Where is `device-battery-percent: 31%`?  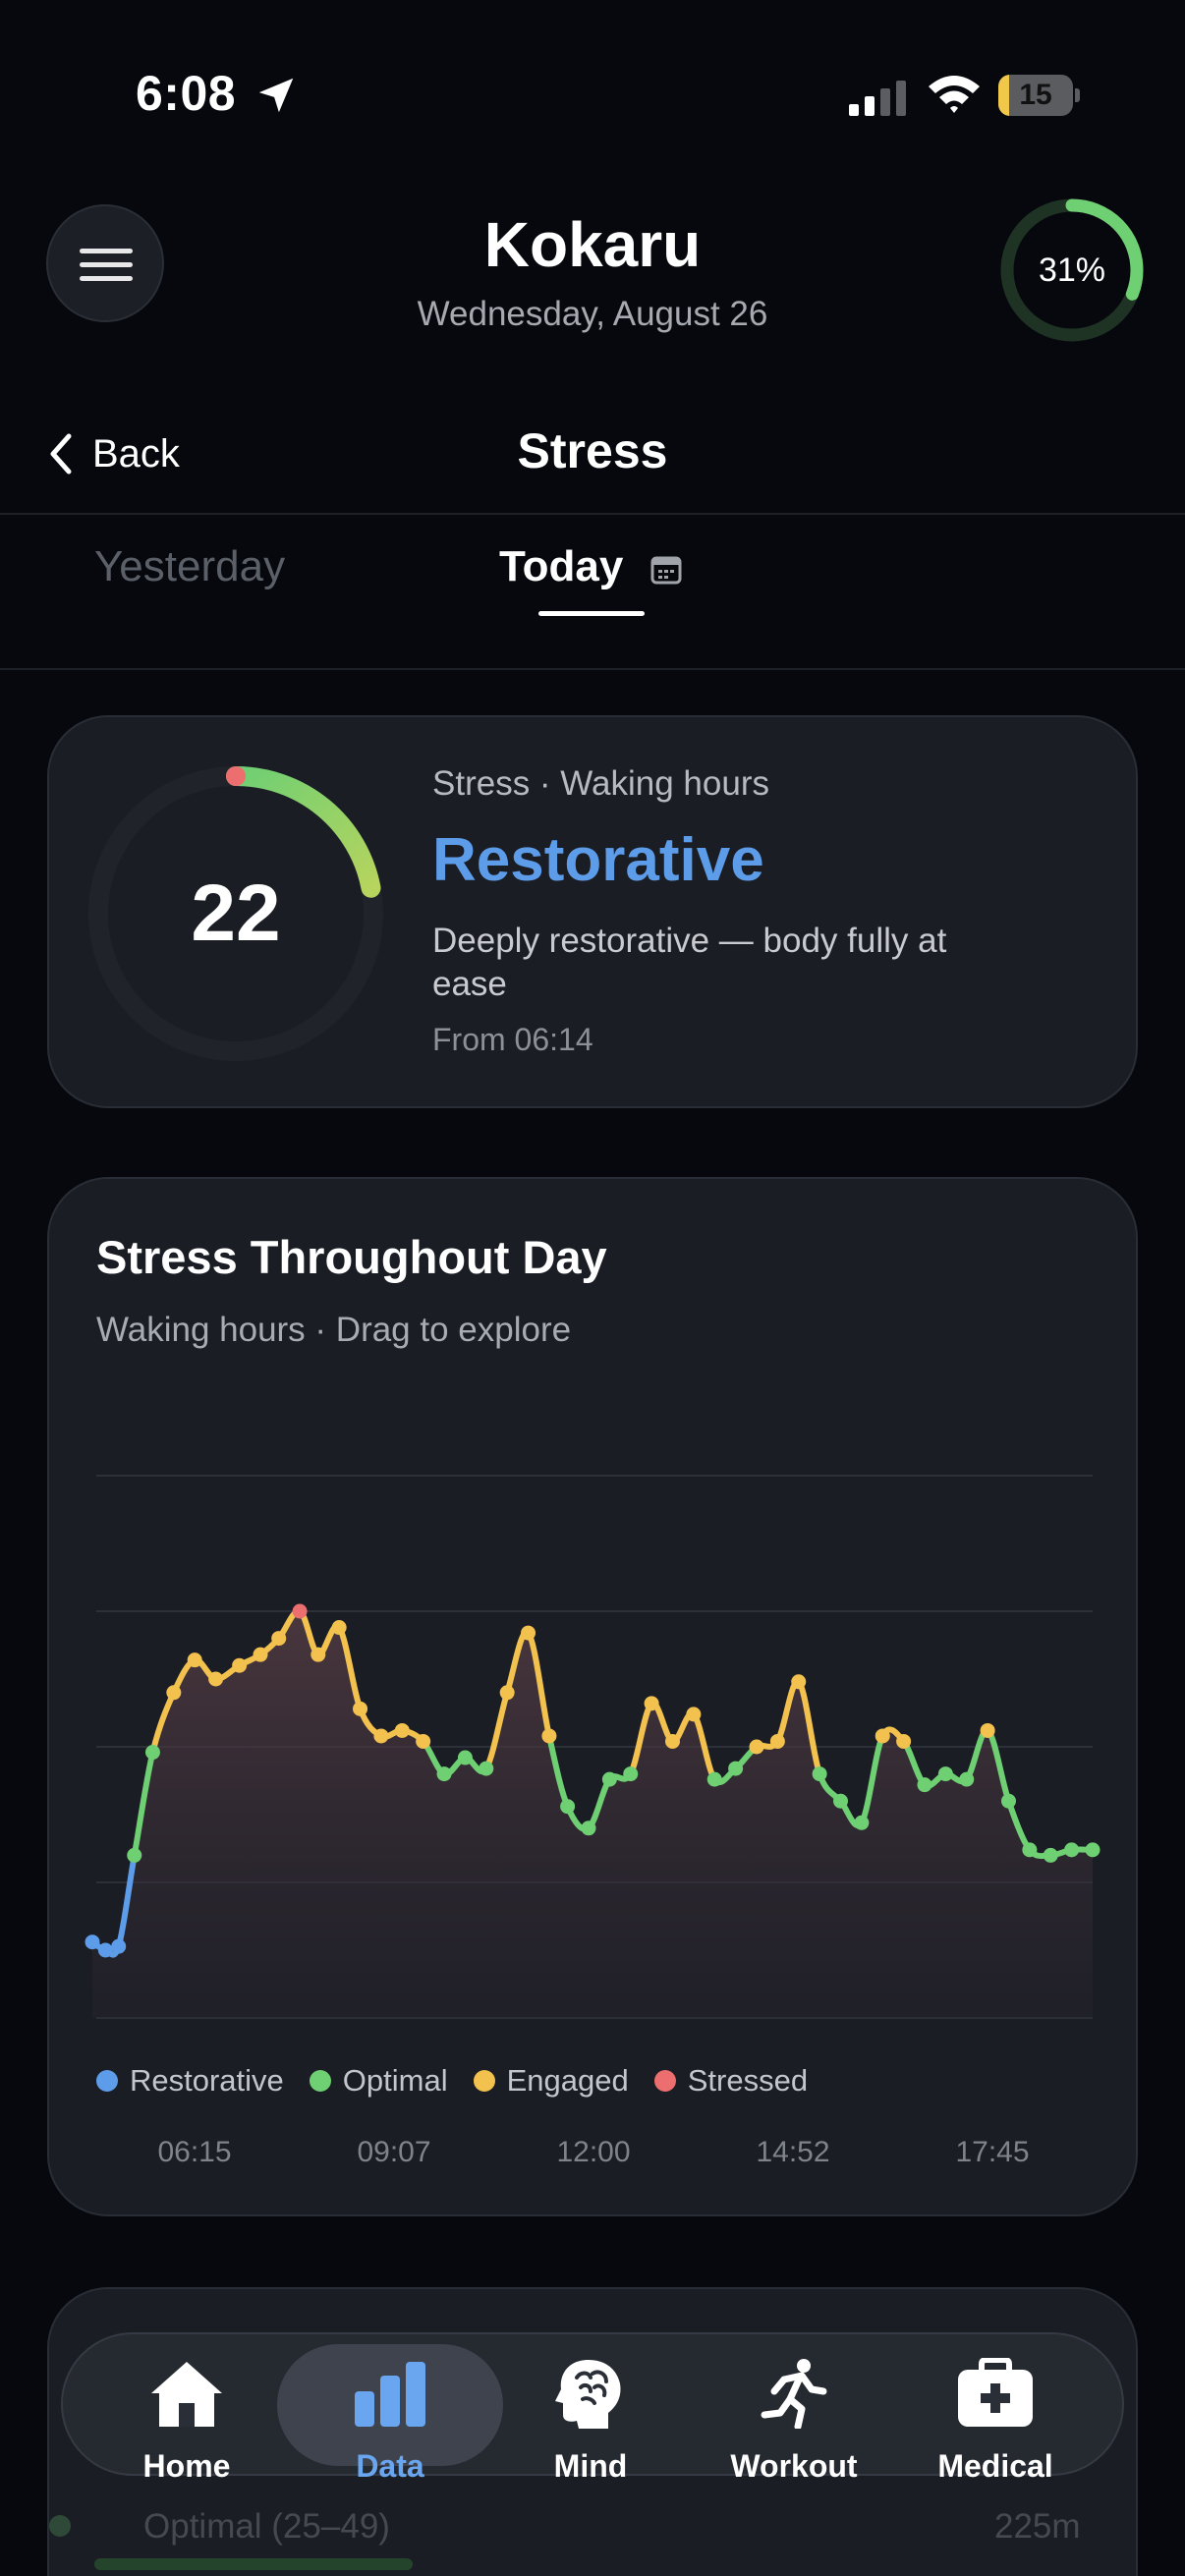 device-battery-percent: 31% is located at coordinates (1072, 270).